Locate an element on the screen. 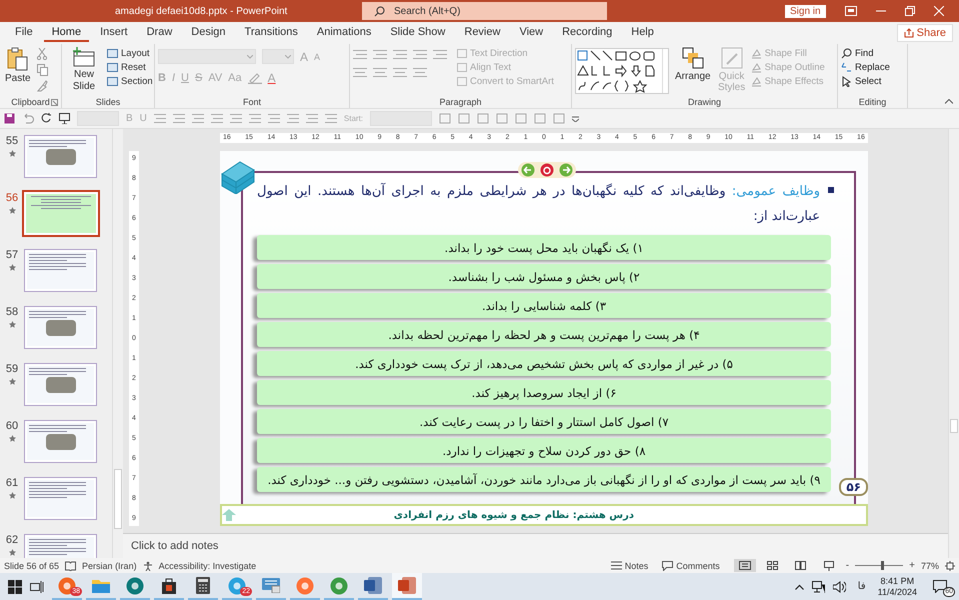 This screenshot has height=600, width=959. slide-layout-icon is located at coordinates (112, 81).